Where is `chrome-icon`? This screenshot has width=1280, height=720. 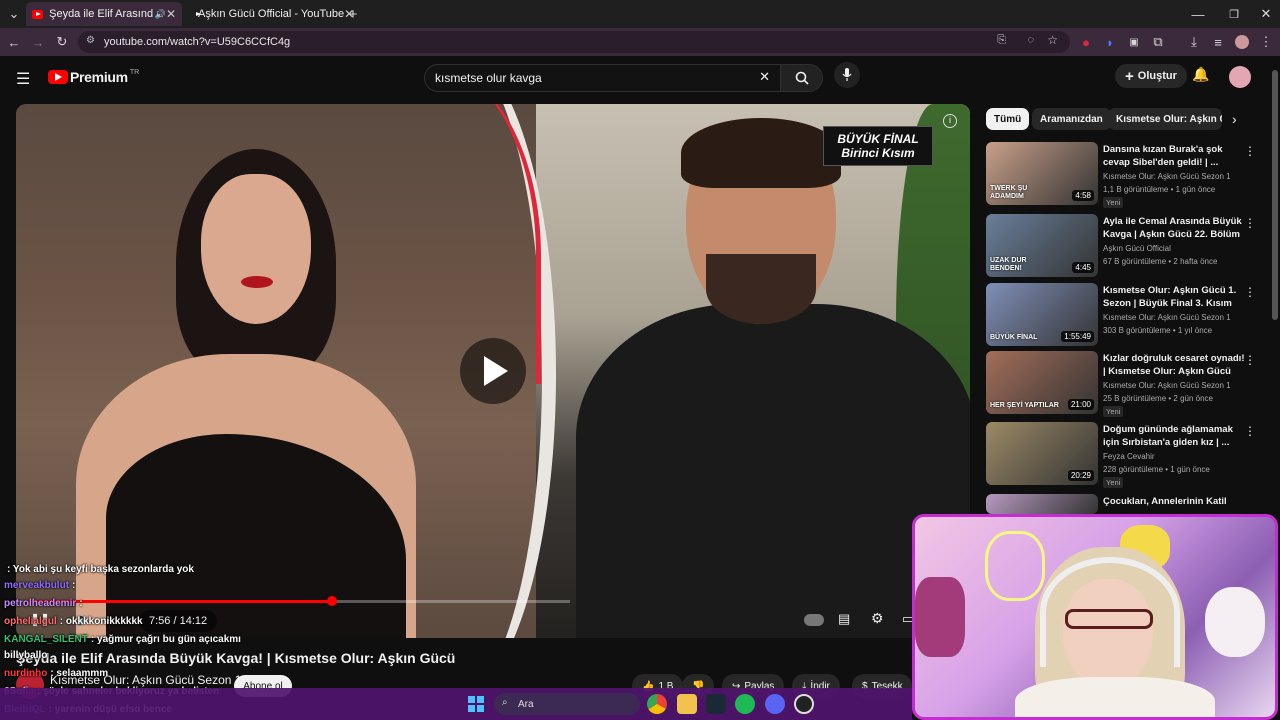
chrome-icon is located at coordinates (657, 704).